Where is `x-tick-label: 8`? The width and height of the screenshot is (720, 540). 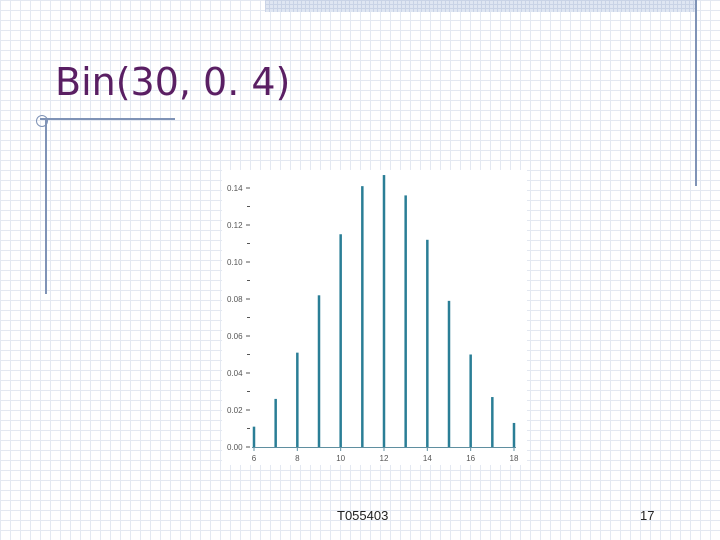
x-tick-label: 8 is located at coordinates (297, 458).